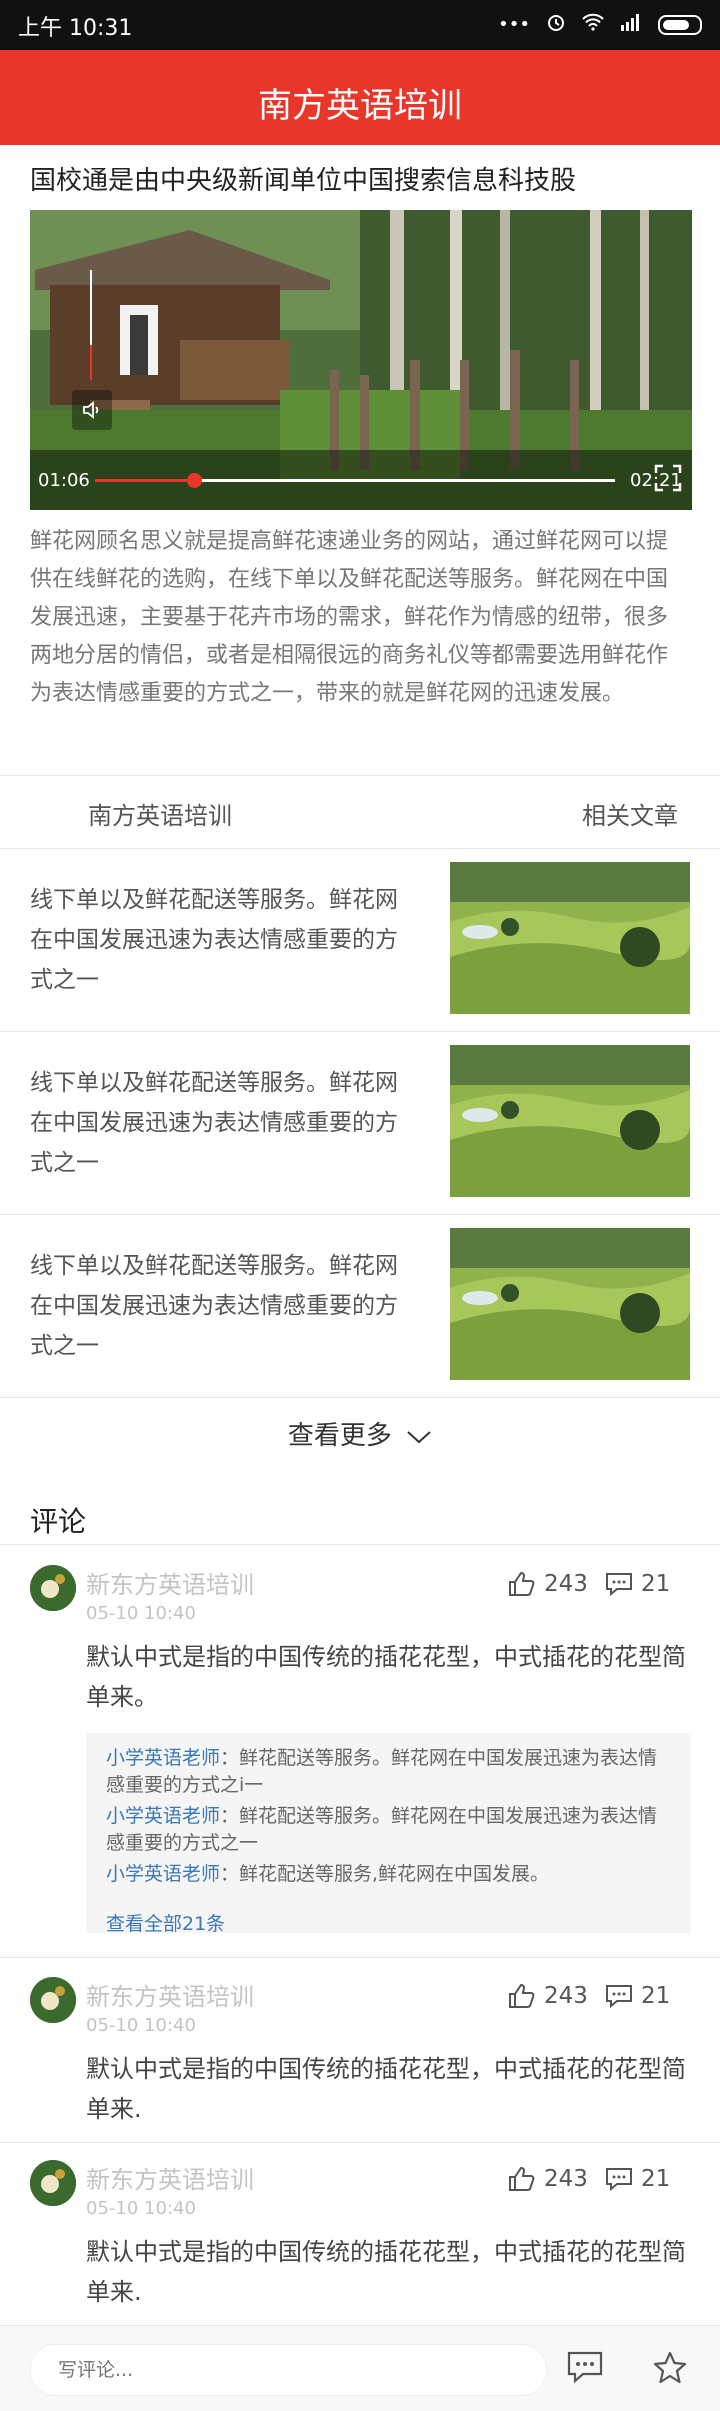 Image resolution: width=720 pixels, height=2411 pixels. Describe the element at coordinates (339, 1436) in the screenshot. I see `view-more-label: 查看更多` at that location.